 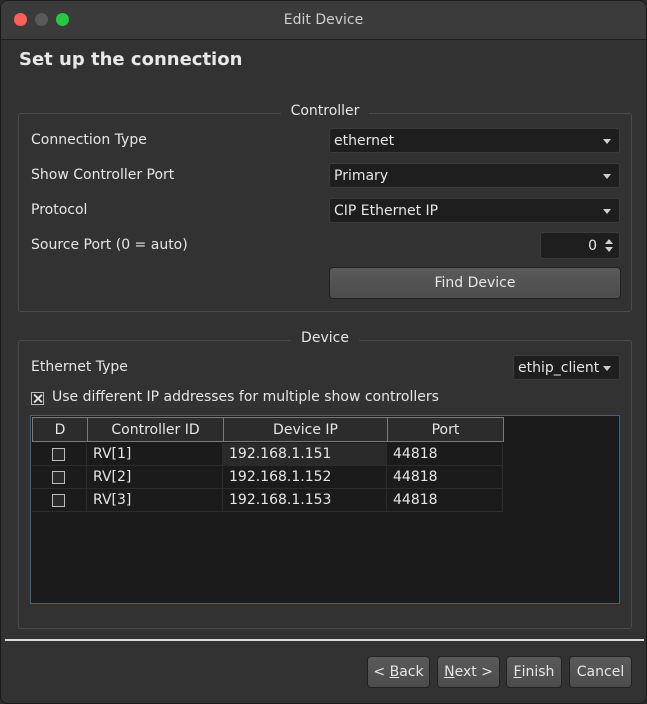 What do you see at coordinates (361, 175) in the screenshot?
I see `show-controller-port-value: Primary` at bounding box center [361, 175].